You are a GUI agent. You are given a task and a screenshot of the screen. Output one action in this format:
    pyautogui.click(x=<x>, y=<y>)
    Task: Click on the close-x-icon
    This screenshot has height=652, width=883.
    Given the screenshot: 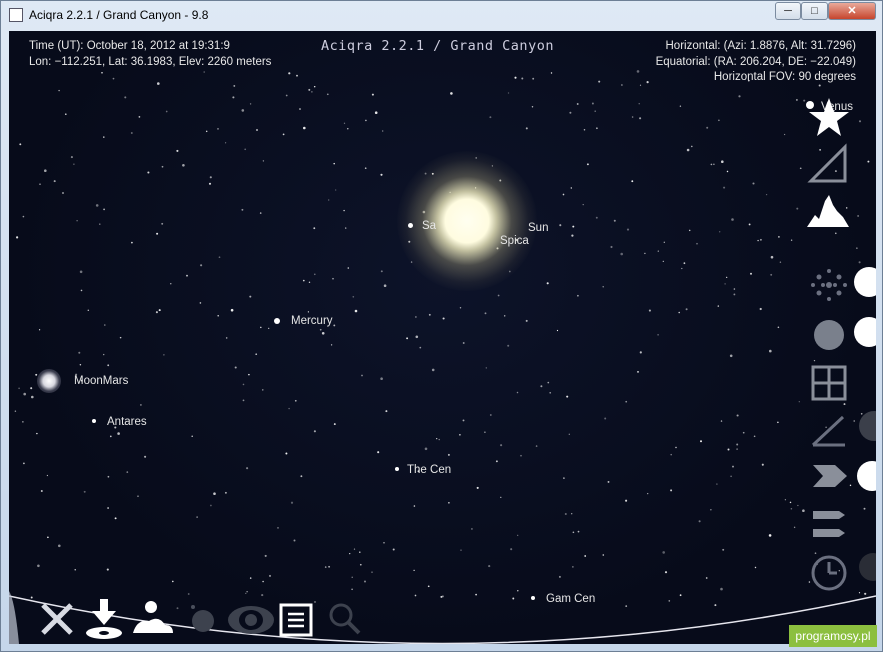 What is the action you would take?
    pyautogui.click(x=57, y=619)
    